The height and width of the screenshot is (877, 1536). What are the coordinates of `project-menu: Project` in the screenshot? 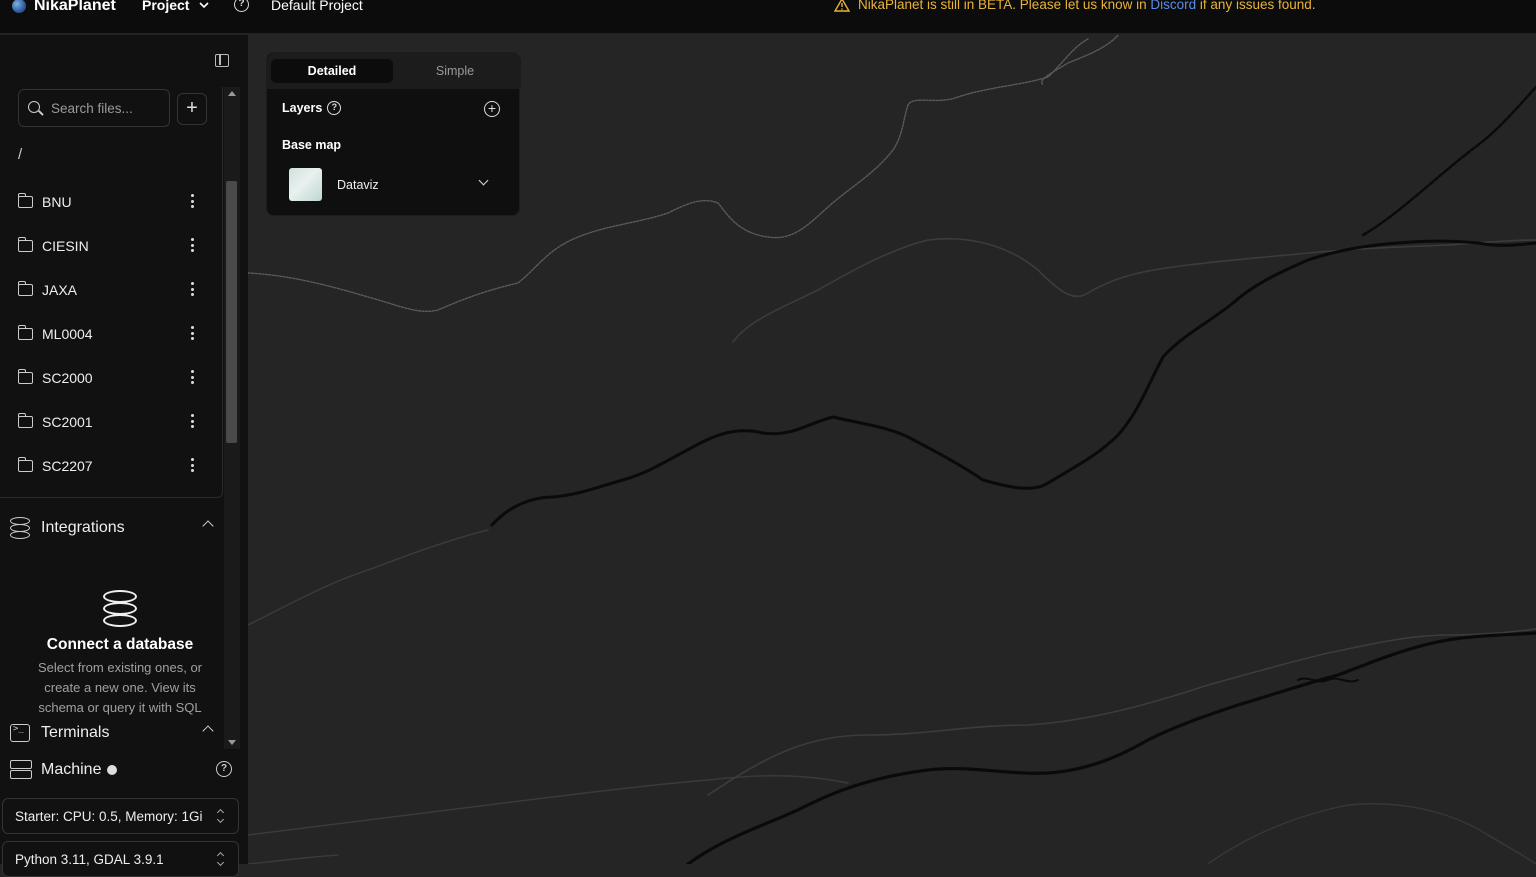 It's located at (176, 6).